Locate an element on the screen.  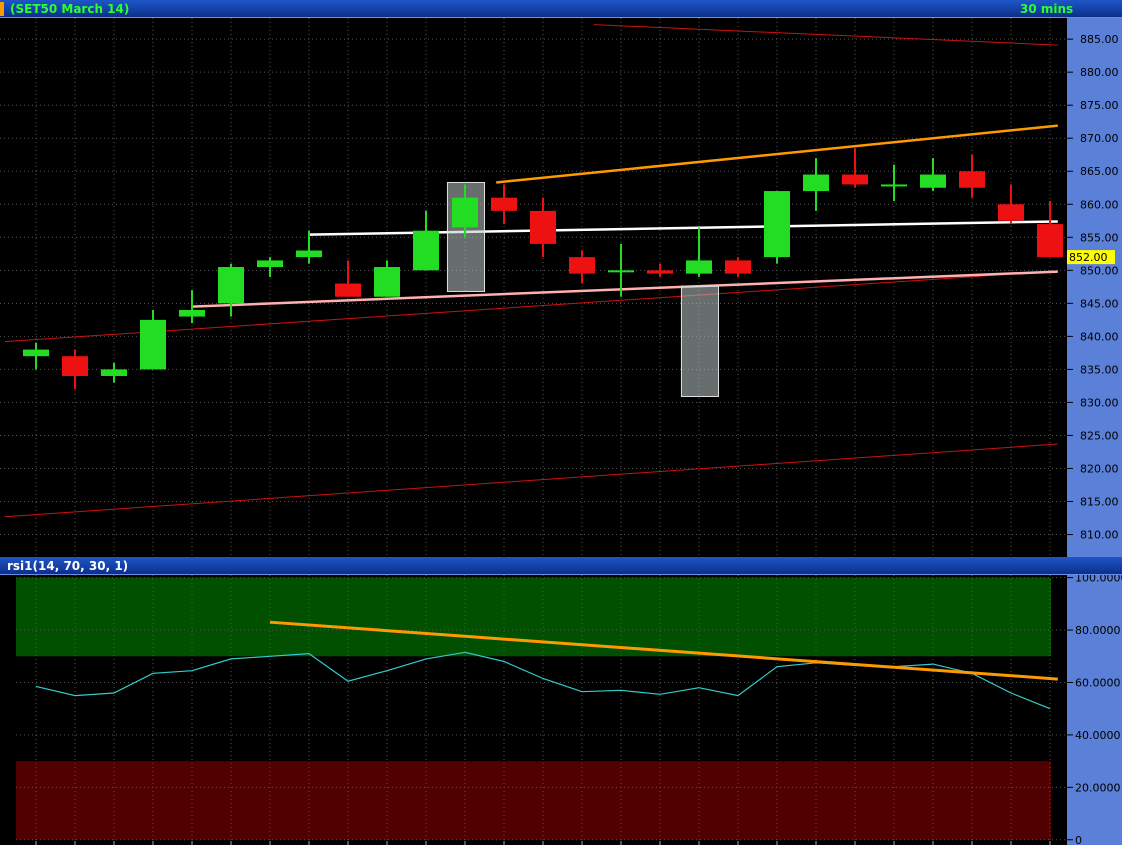
rsi-tick-label: 20.0000 is located at coordinates (1098, 787).